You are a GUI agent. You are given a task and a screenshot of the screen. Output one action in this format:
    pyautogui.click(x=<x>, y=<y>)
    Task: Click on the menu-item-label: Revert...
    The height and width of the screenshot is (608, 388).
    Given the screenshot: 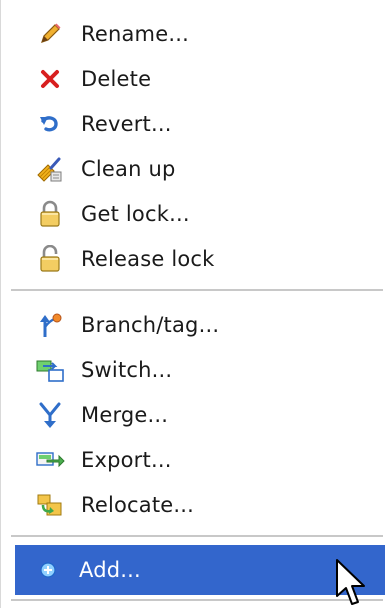 What is the action you would take?
    pyautogui.click(x=126, y=123)
    